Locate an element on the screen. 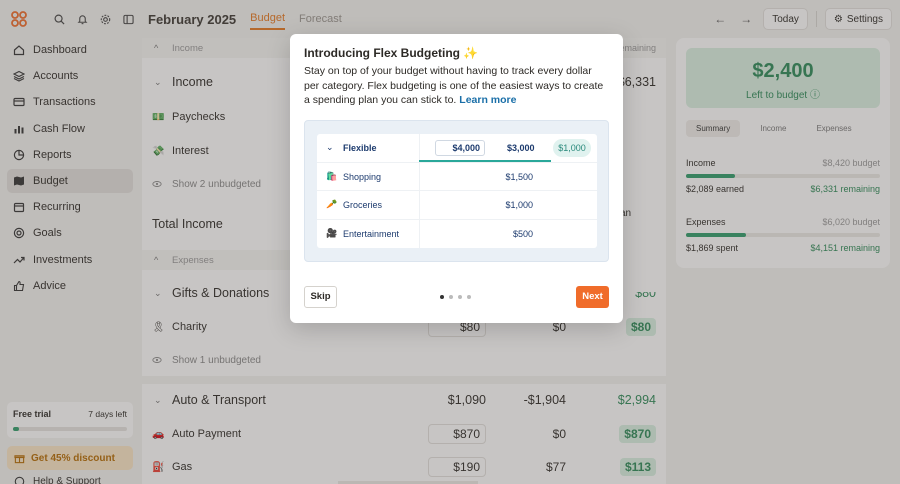 This screenshot has width=900, height=484. modal-title: Introducing Flex Budgeting ✨ is located at coordinates (391, 53).